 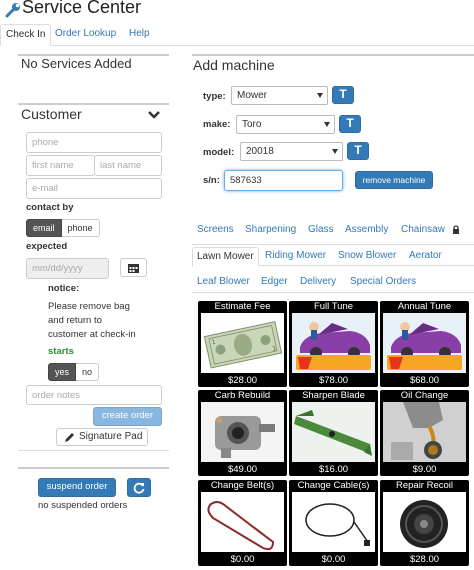 I want to click on service-name: Full Tune, so click(x=333, y=306).